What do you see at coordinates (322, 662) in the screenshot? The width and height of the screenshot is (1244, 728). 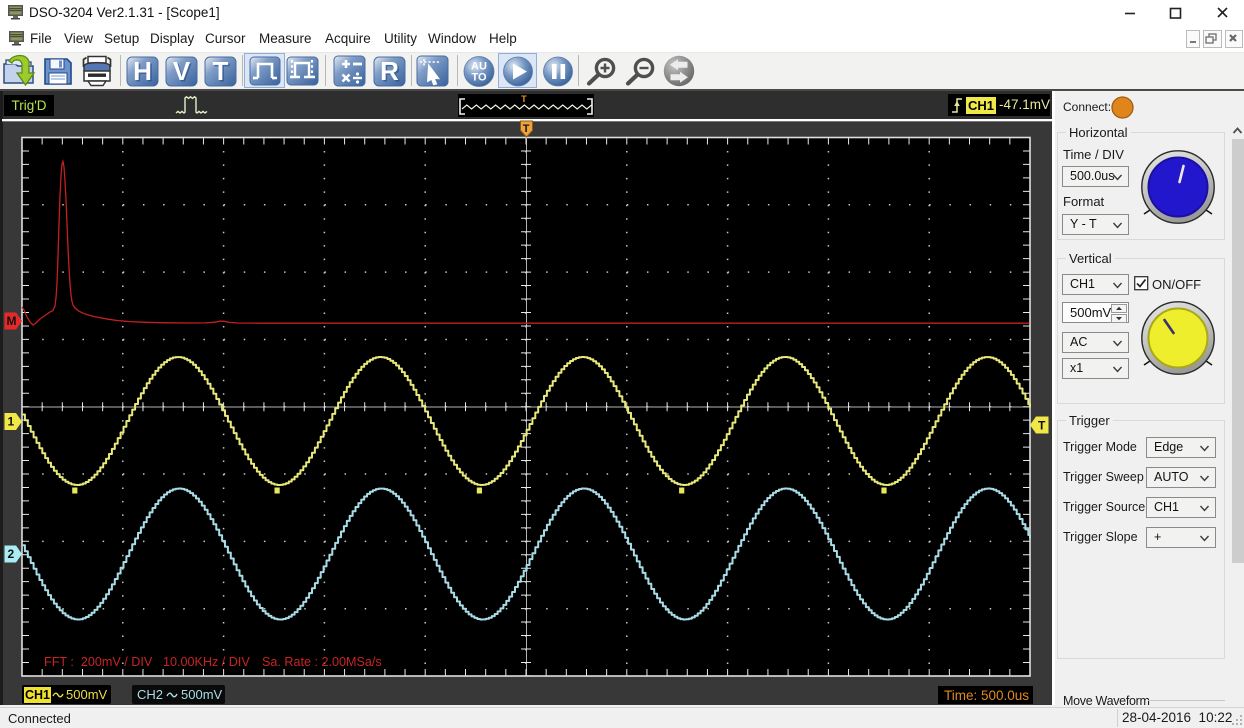 I see `svg-text: Sa. Rate : 2.00MSa/s` at bounding box center [322, 662].